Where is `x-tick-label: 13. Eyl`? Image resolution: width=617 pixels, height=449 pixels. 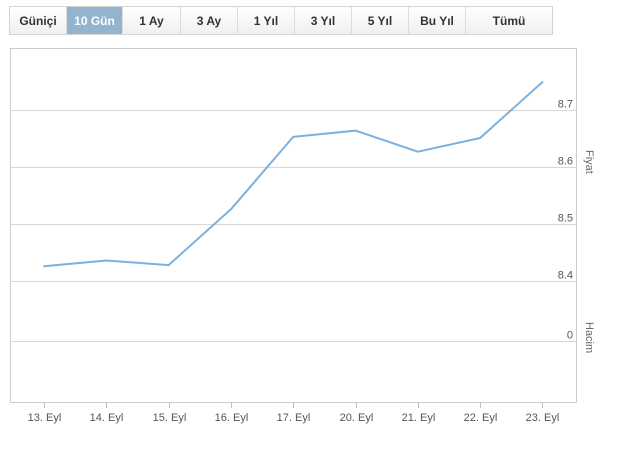 x-tick-label: 13. Eyl is located at coordinates (45, 418).